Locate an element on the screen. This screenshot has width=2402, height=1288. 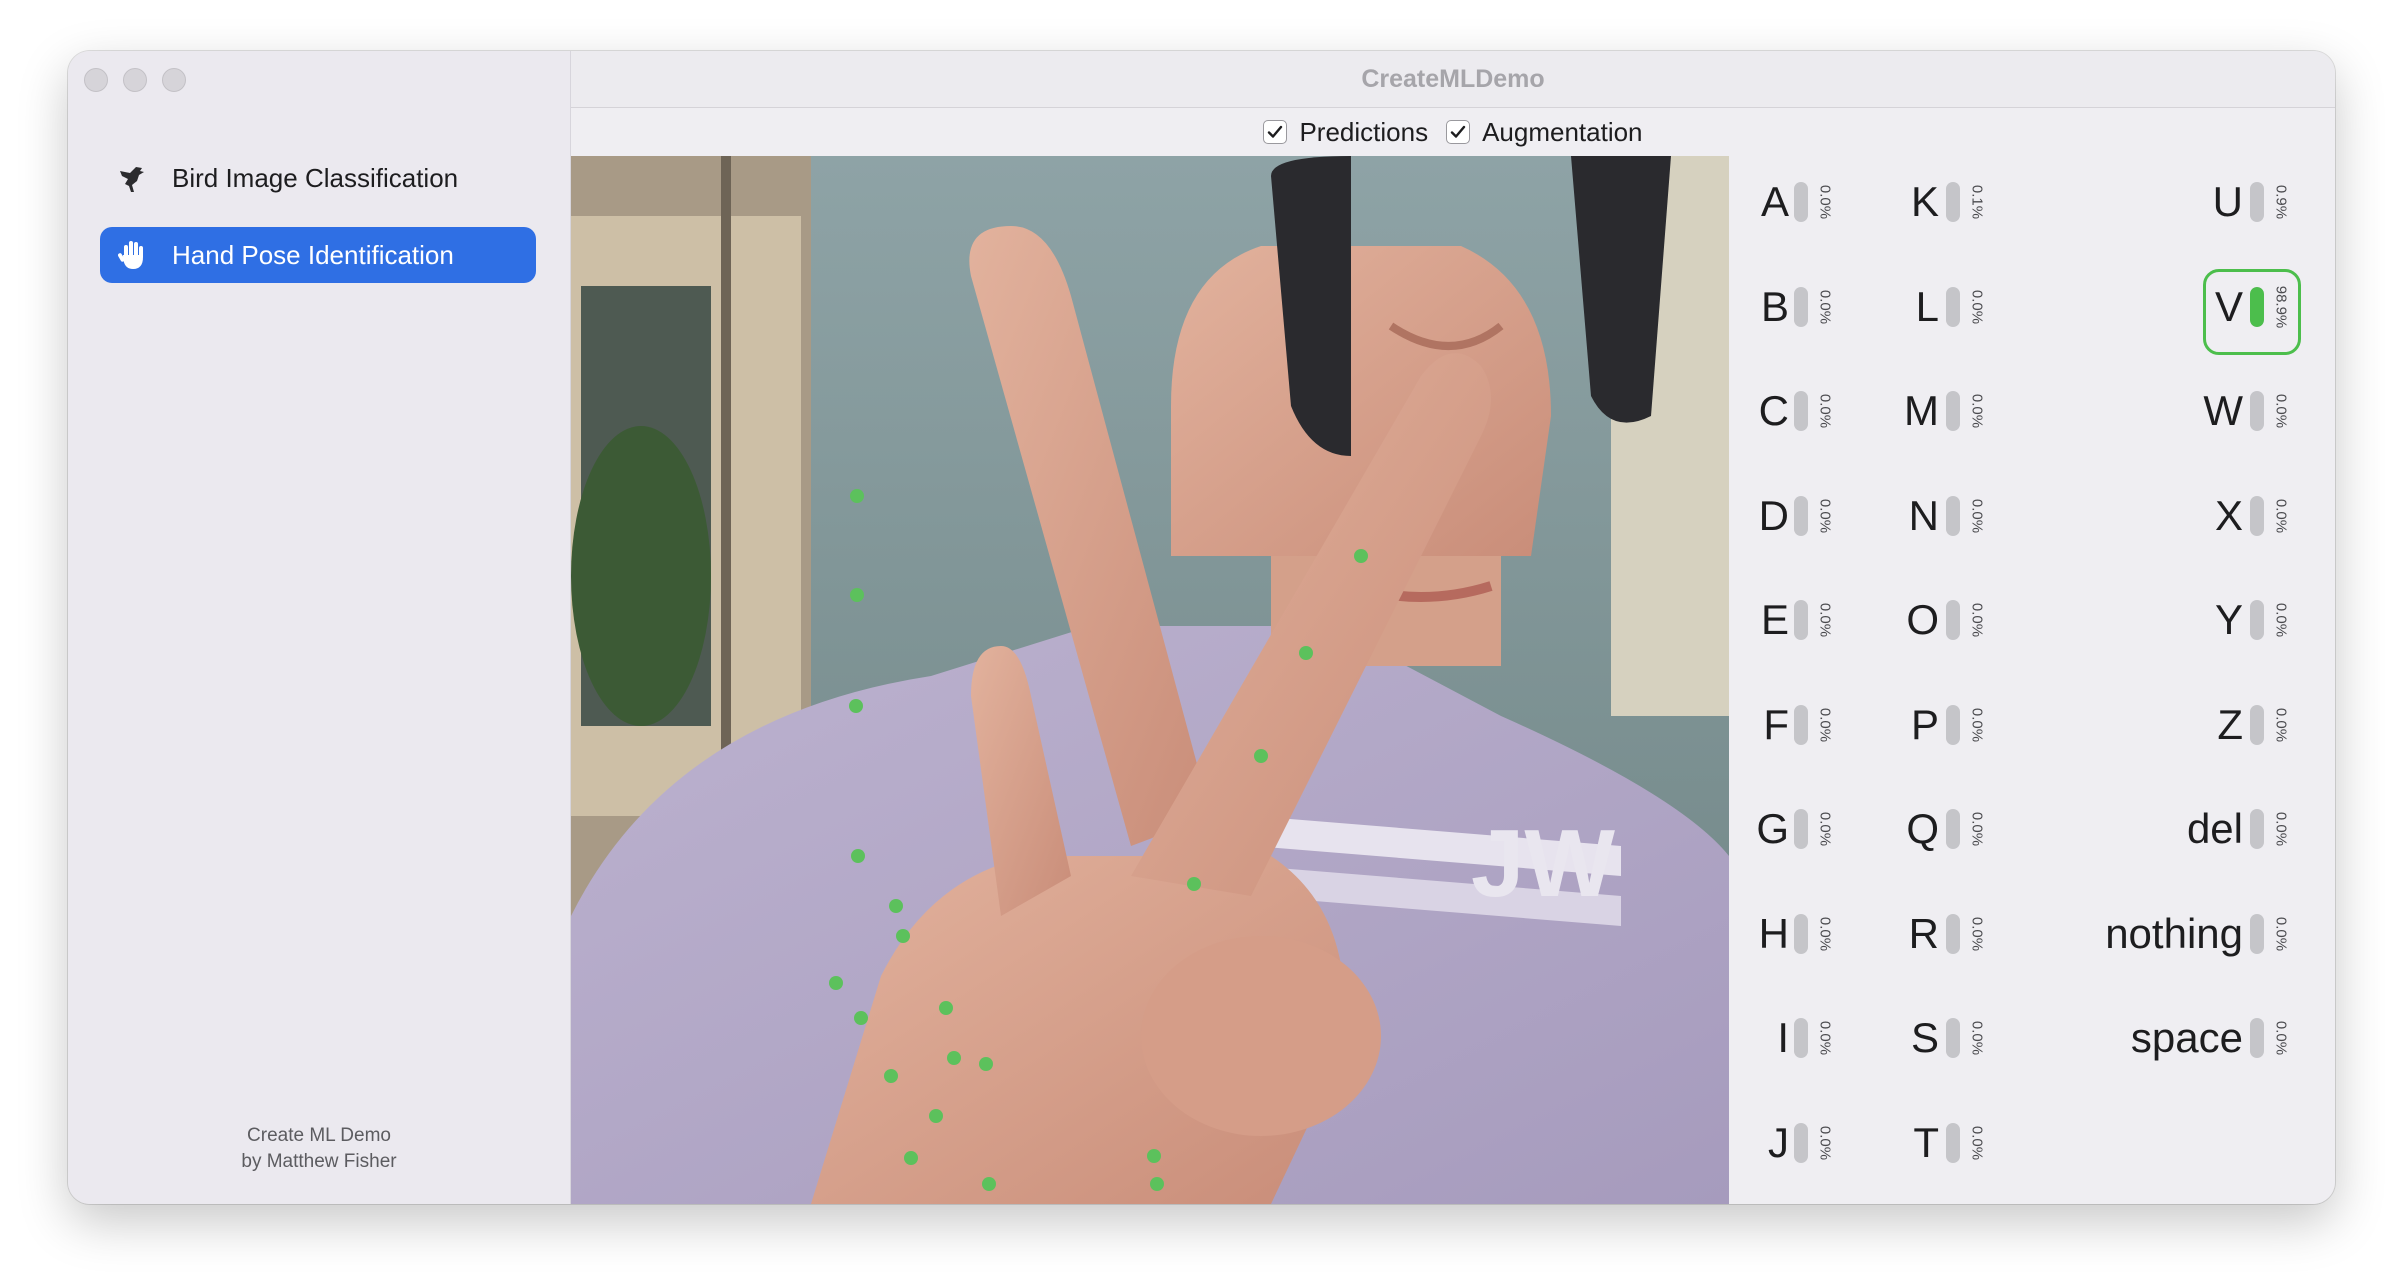
window-controls is located at coordinates (135, 80).